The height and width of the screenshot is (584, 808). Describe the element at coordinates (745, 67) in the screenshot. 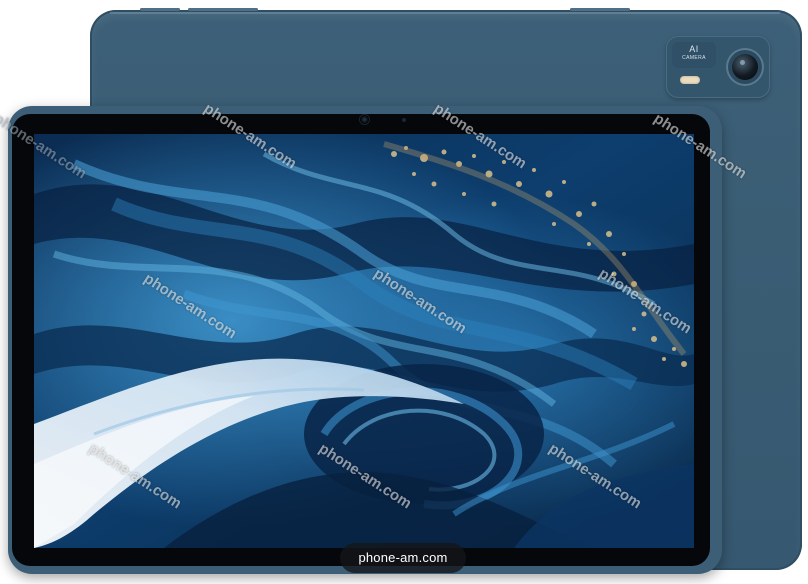

I see `camera-lens-icon` at that location.